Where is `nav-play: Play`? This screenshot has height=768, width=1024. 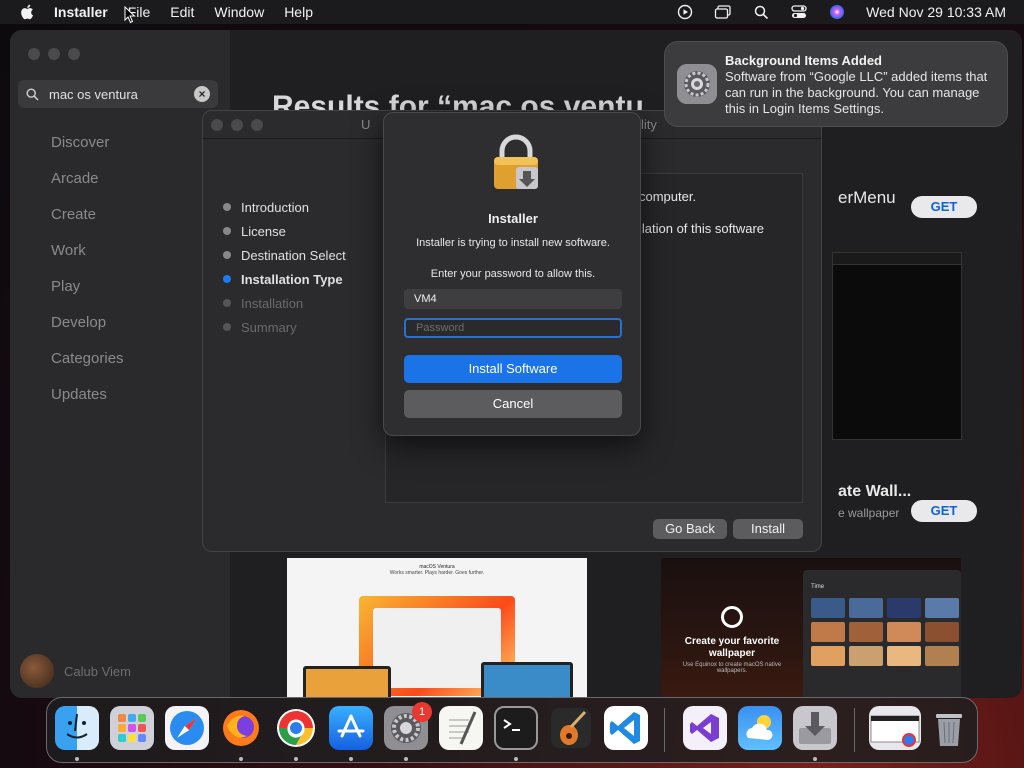 nav-play: Play is located at coordinates (87, 296).